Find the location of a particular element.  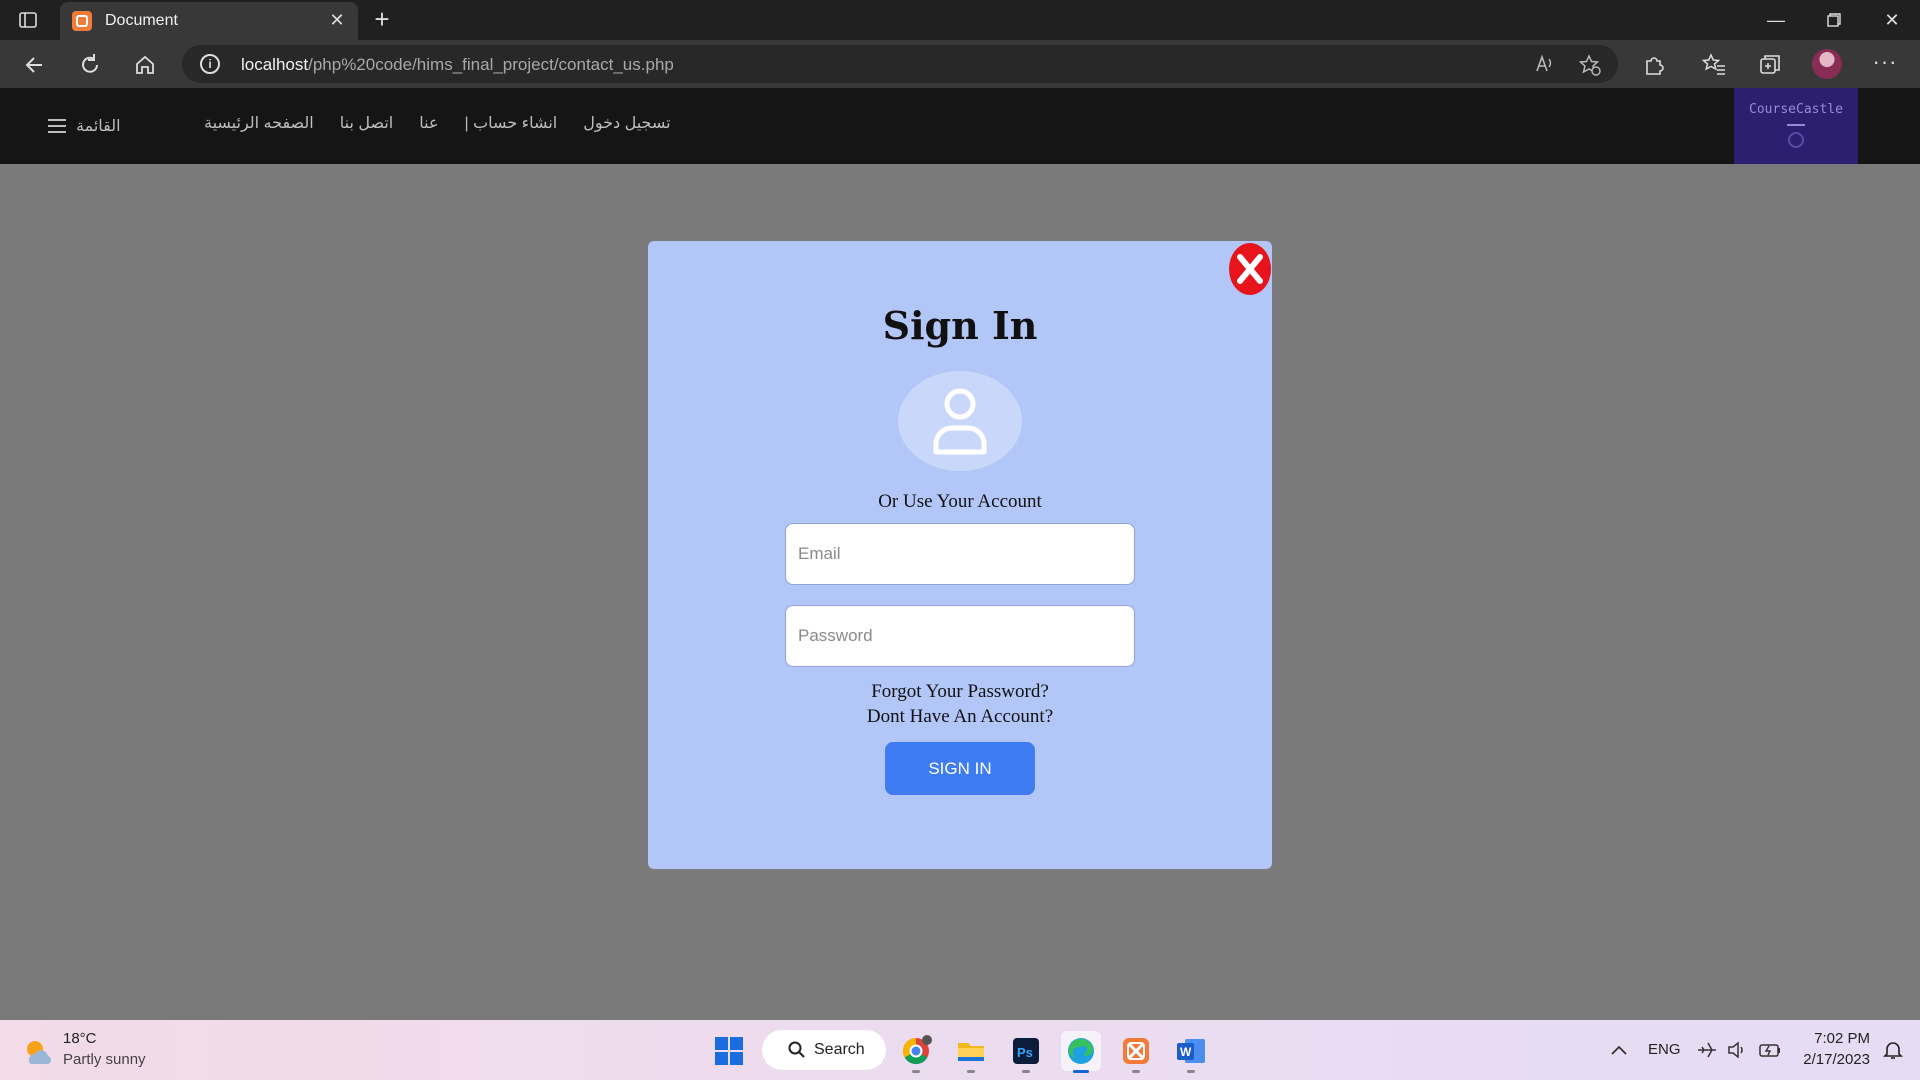

favorites-icon is located at coordinates (1714, 65).